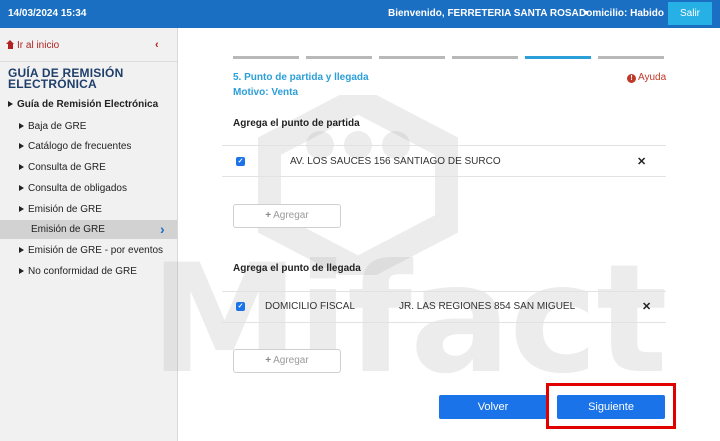 Image resolution: width=720 pixels, height=441 pixels. Describe the element at coordinates (487, 306) in the screenshot. I see `llegada-address: JR. LAS REGIONES 854 SAN MIGUEL` at that location.